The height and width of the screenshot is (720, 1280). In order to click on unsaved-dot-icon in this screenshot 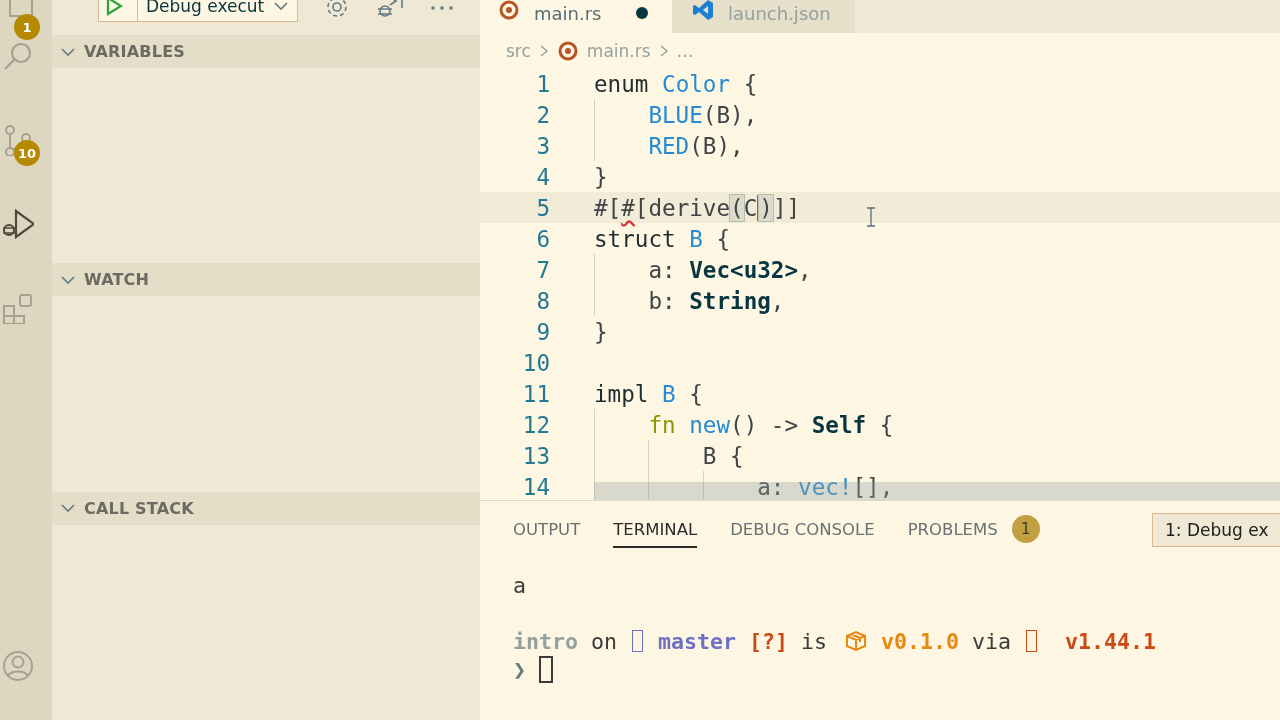, I will do `click(642, 13)`.